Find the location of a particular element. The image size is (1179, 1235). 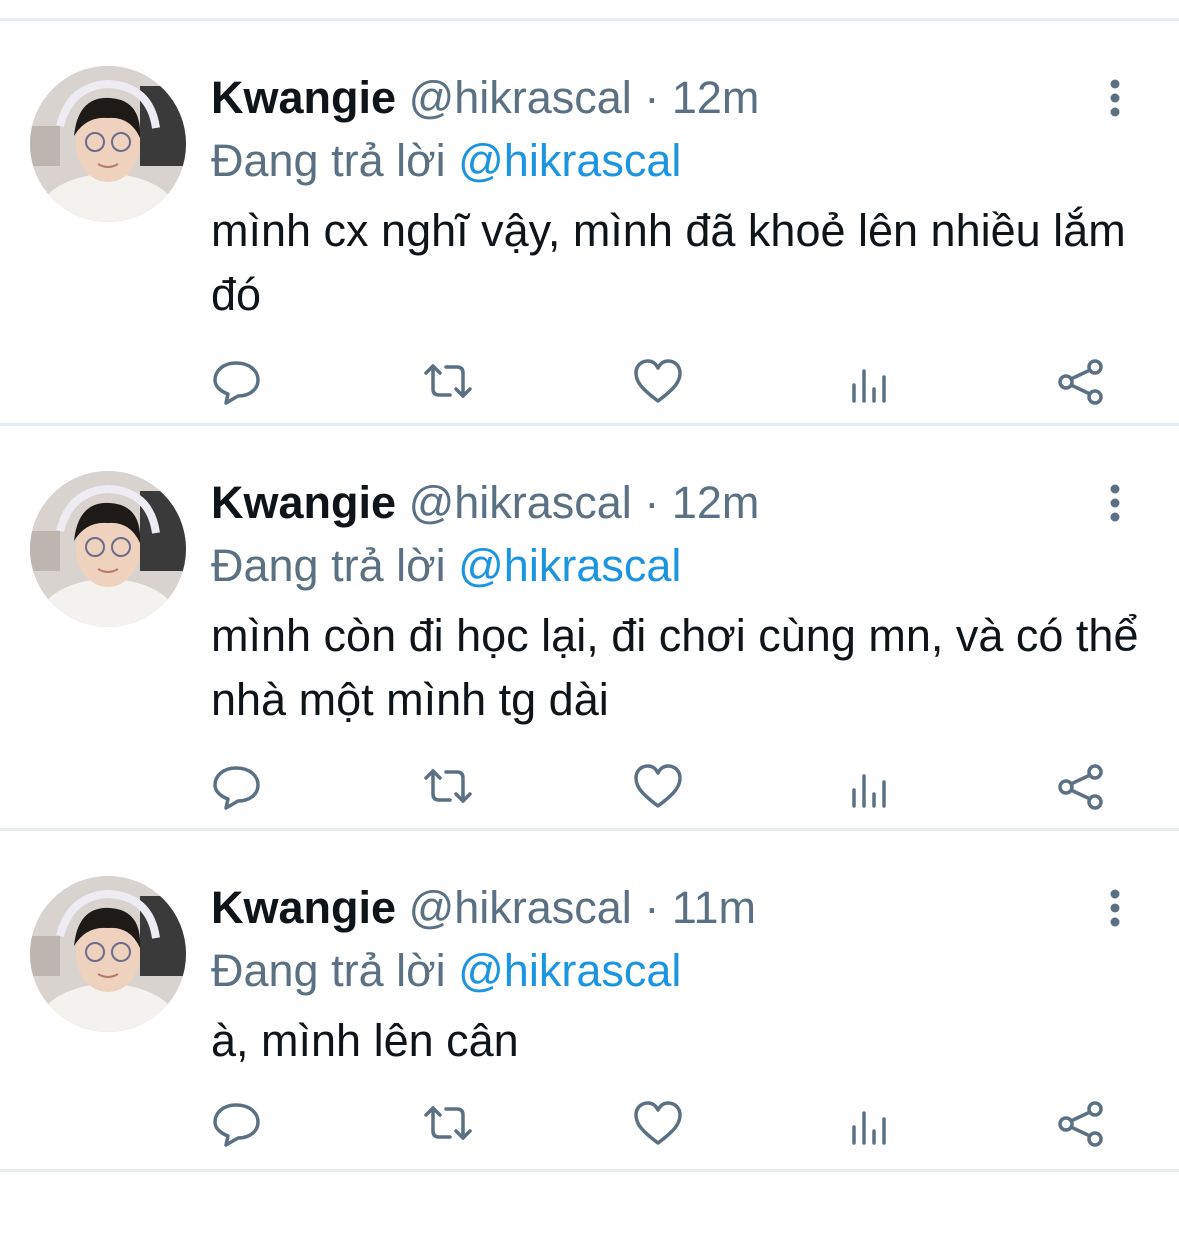

tweet-text: à, mình lên cân is located at coordinates (365, 1040).